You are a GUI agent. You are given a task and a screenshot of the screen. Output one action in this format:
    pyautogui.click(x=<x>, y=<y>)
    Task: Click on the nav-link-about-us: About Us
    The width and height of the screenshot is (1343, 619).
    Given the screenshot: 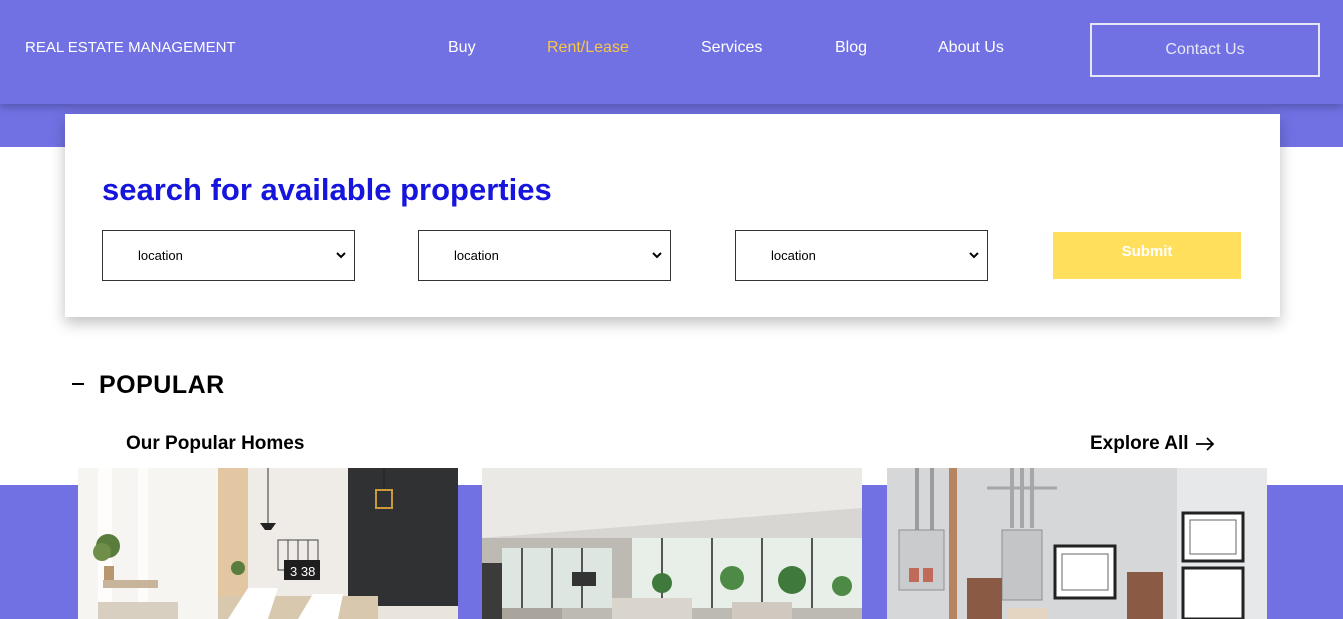 What is the action you would take?
    pyautogui.click(x=971, y=48)
    